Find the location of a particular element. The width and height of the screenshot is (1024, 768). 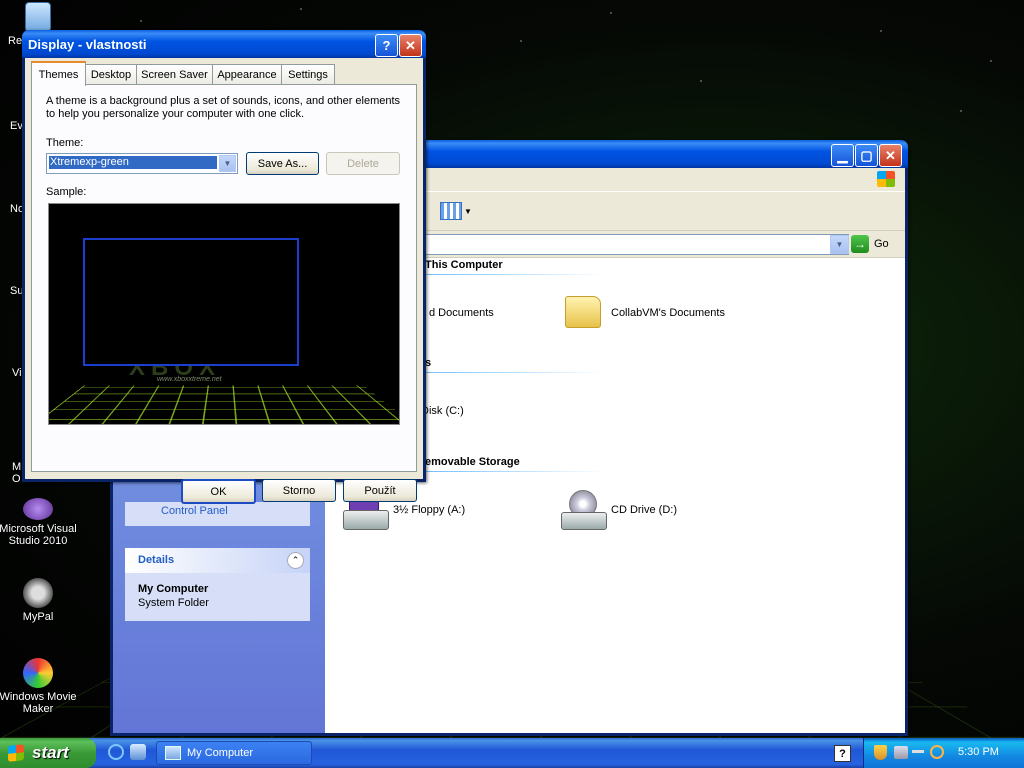

taskbar: start My Computer ? 5:30 PM is located at coordinates (512, 753).